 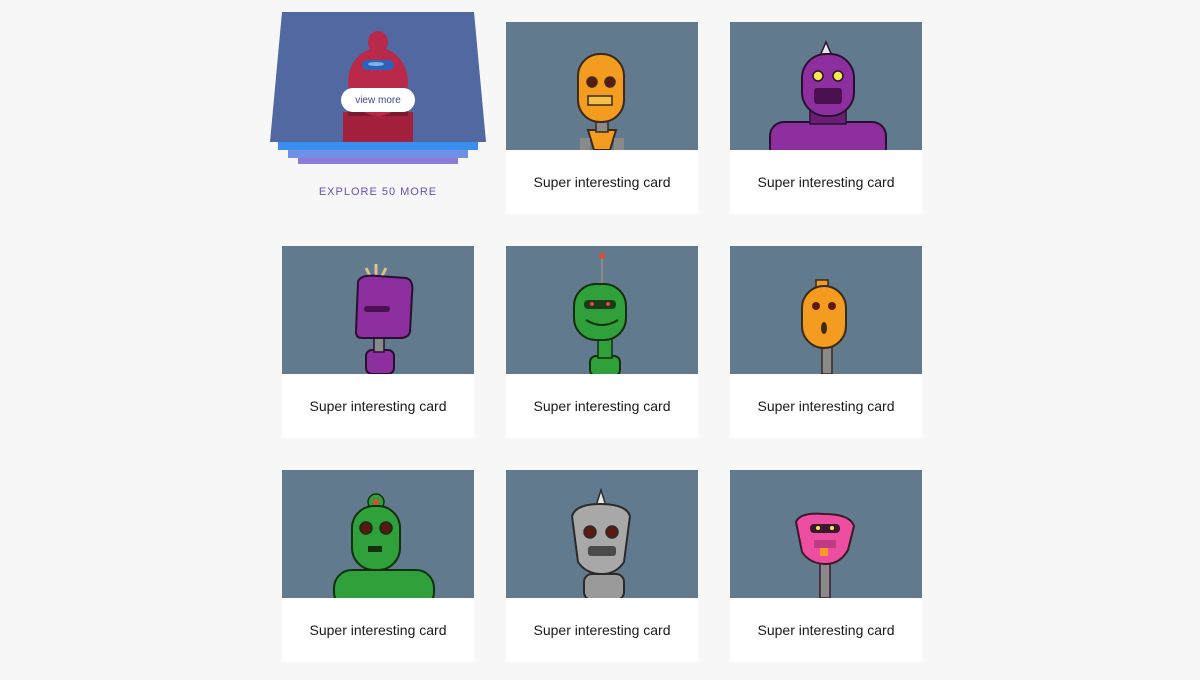 What do you see at coordinates (378, 100) in the screenshot?
I see `view-more-button: view more` at bounding box center [378, 100].